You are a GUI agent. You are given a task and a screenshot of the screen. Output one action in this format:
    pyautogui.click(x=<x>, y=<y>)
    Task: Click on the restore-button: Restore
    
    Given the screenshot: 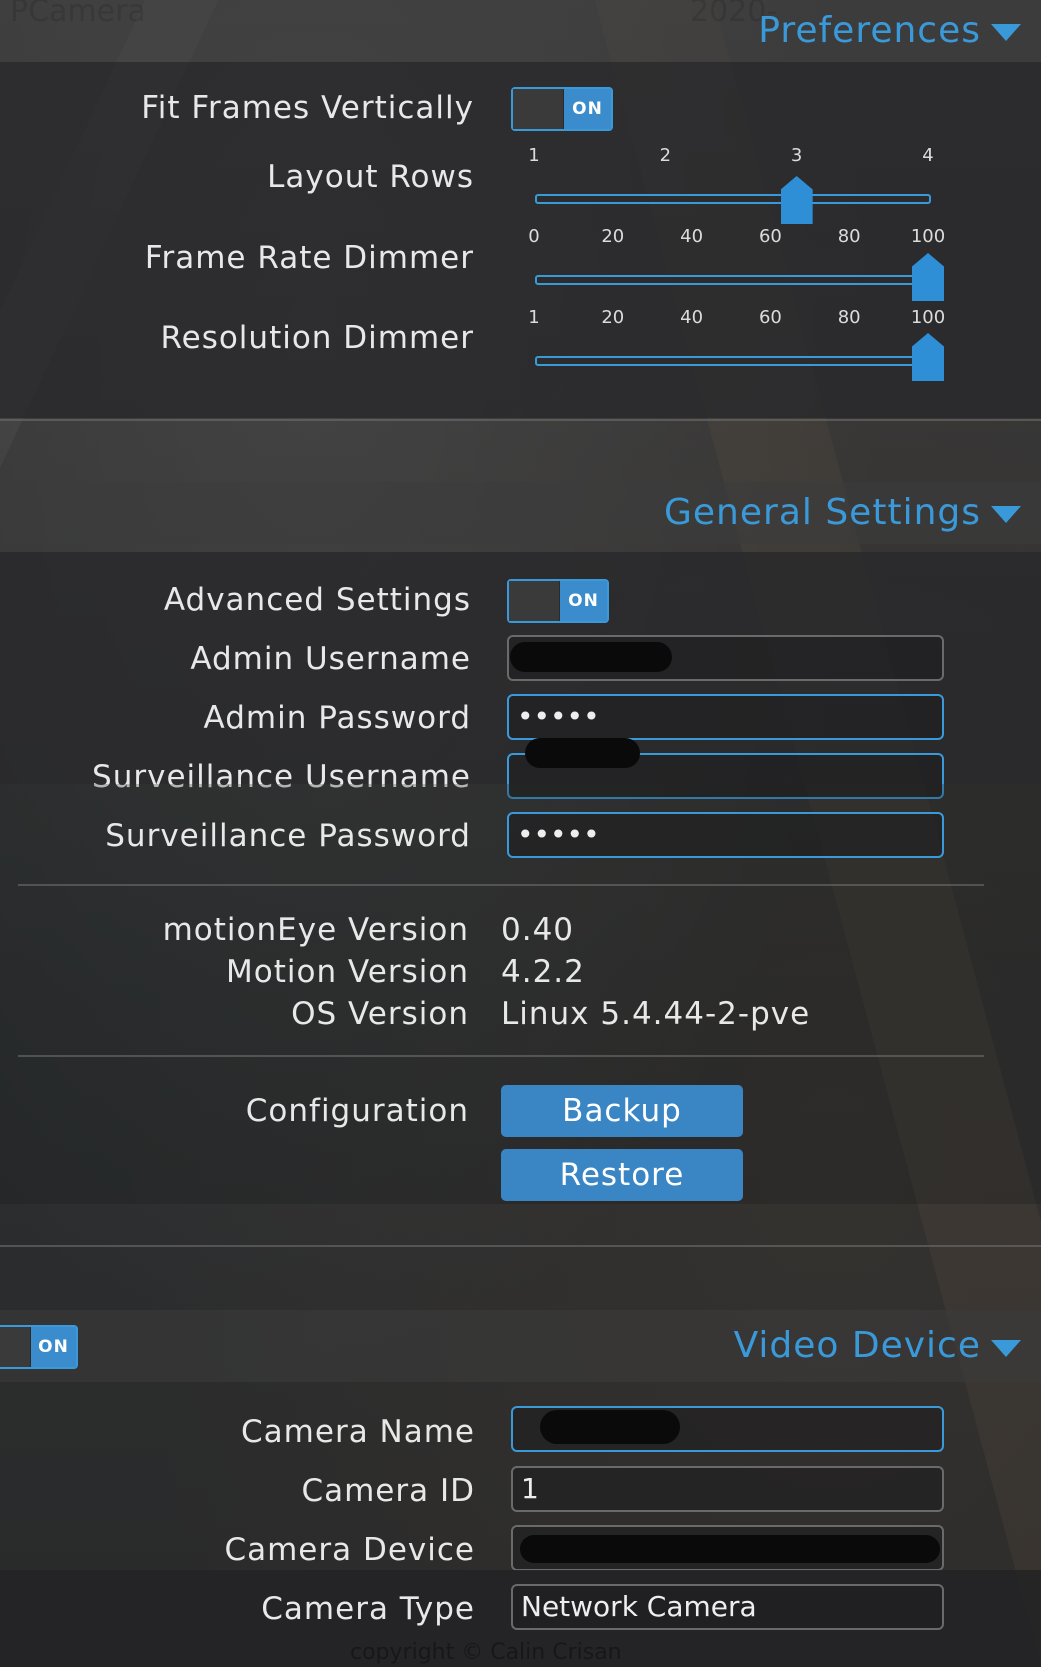 What is the action you would take?
    pyautogui.click(x=622, y=1175)
    